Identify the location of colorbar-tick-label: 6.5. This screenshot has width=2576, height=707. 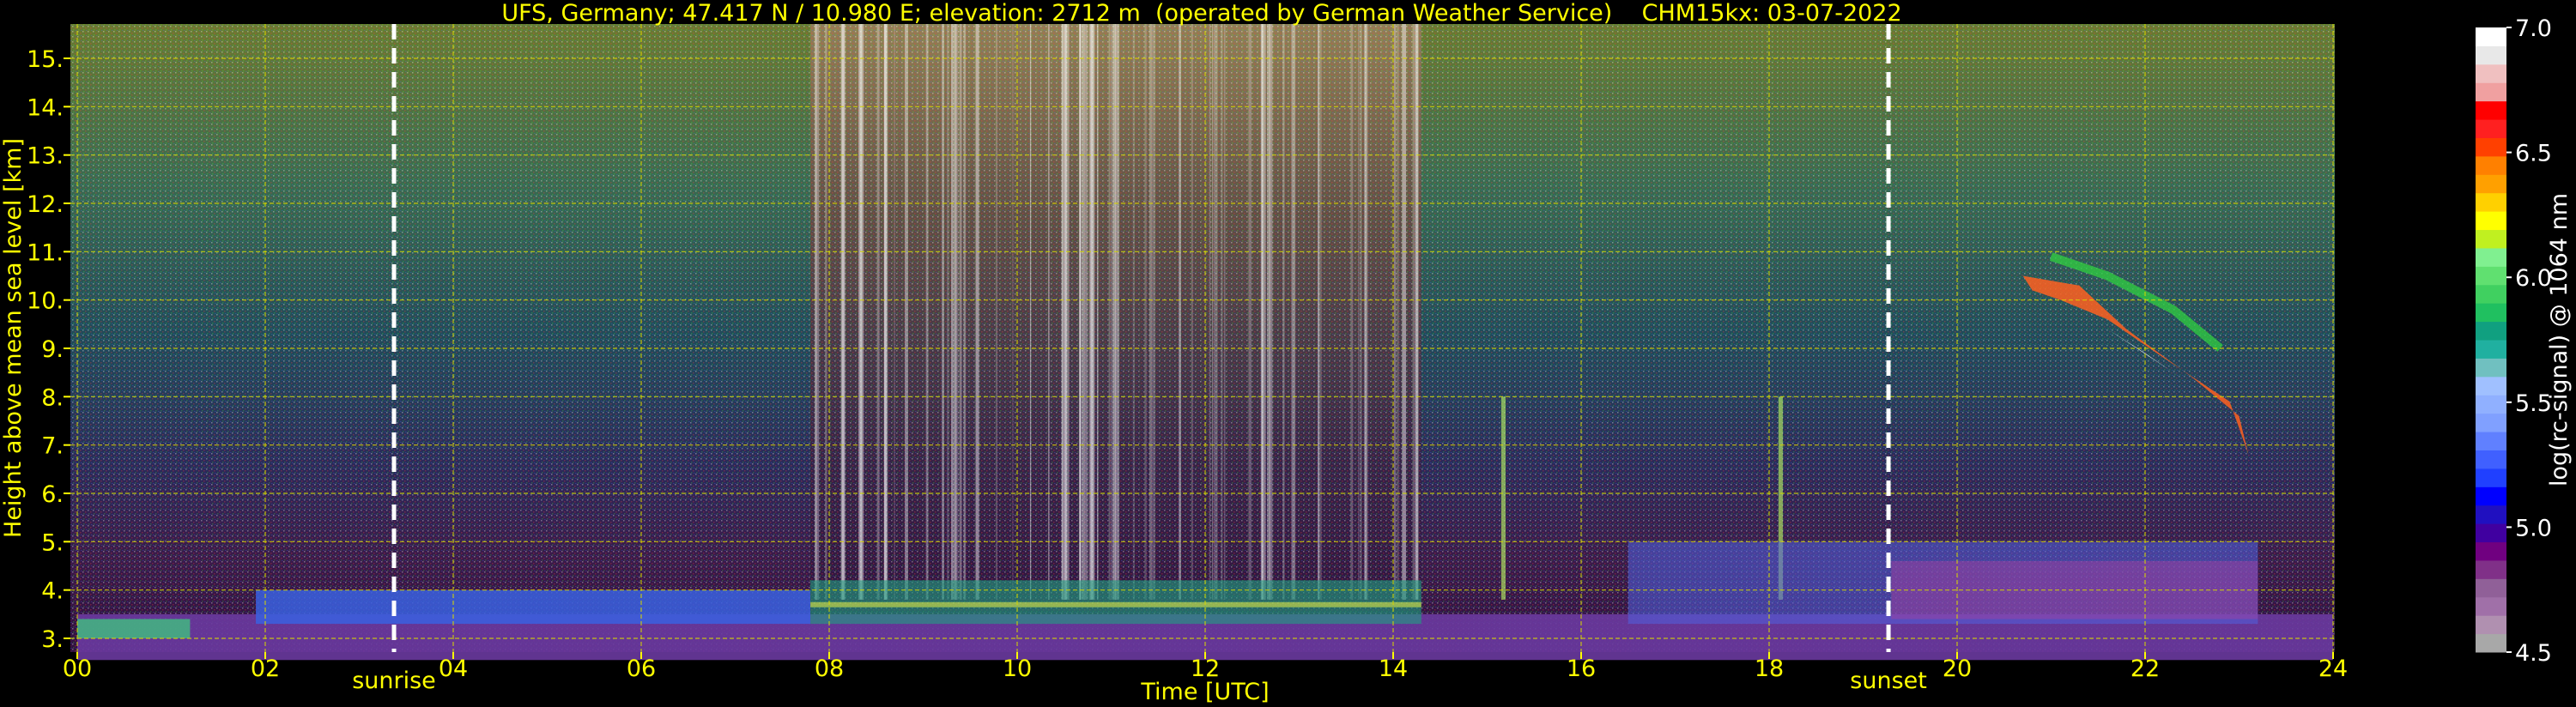
(2533, 154).